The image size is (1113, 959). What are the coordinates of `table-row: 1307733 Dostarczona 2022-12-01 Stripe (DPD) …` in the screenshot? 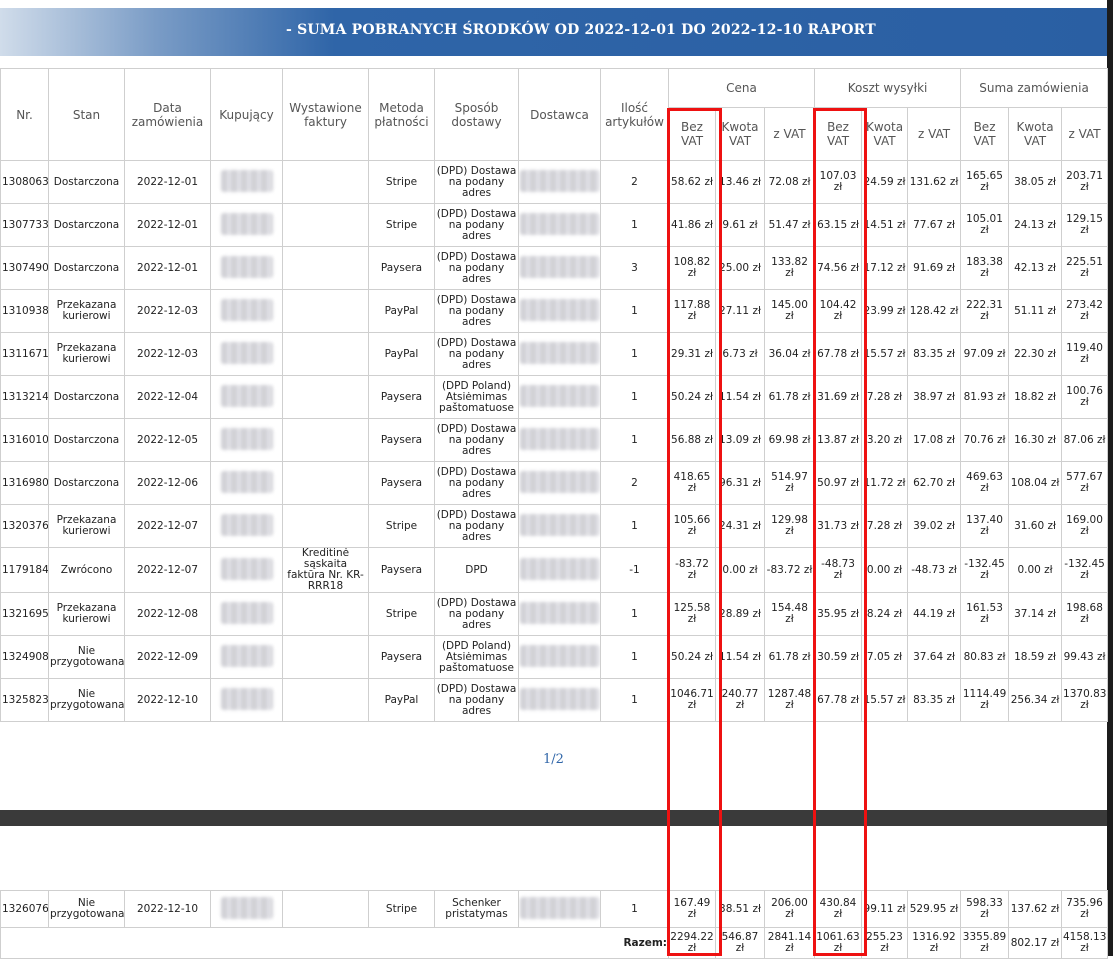 It's located at (554, 225).